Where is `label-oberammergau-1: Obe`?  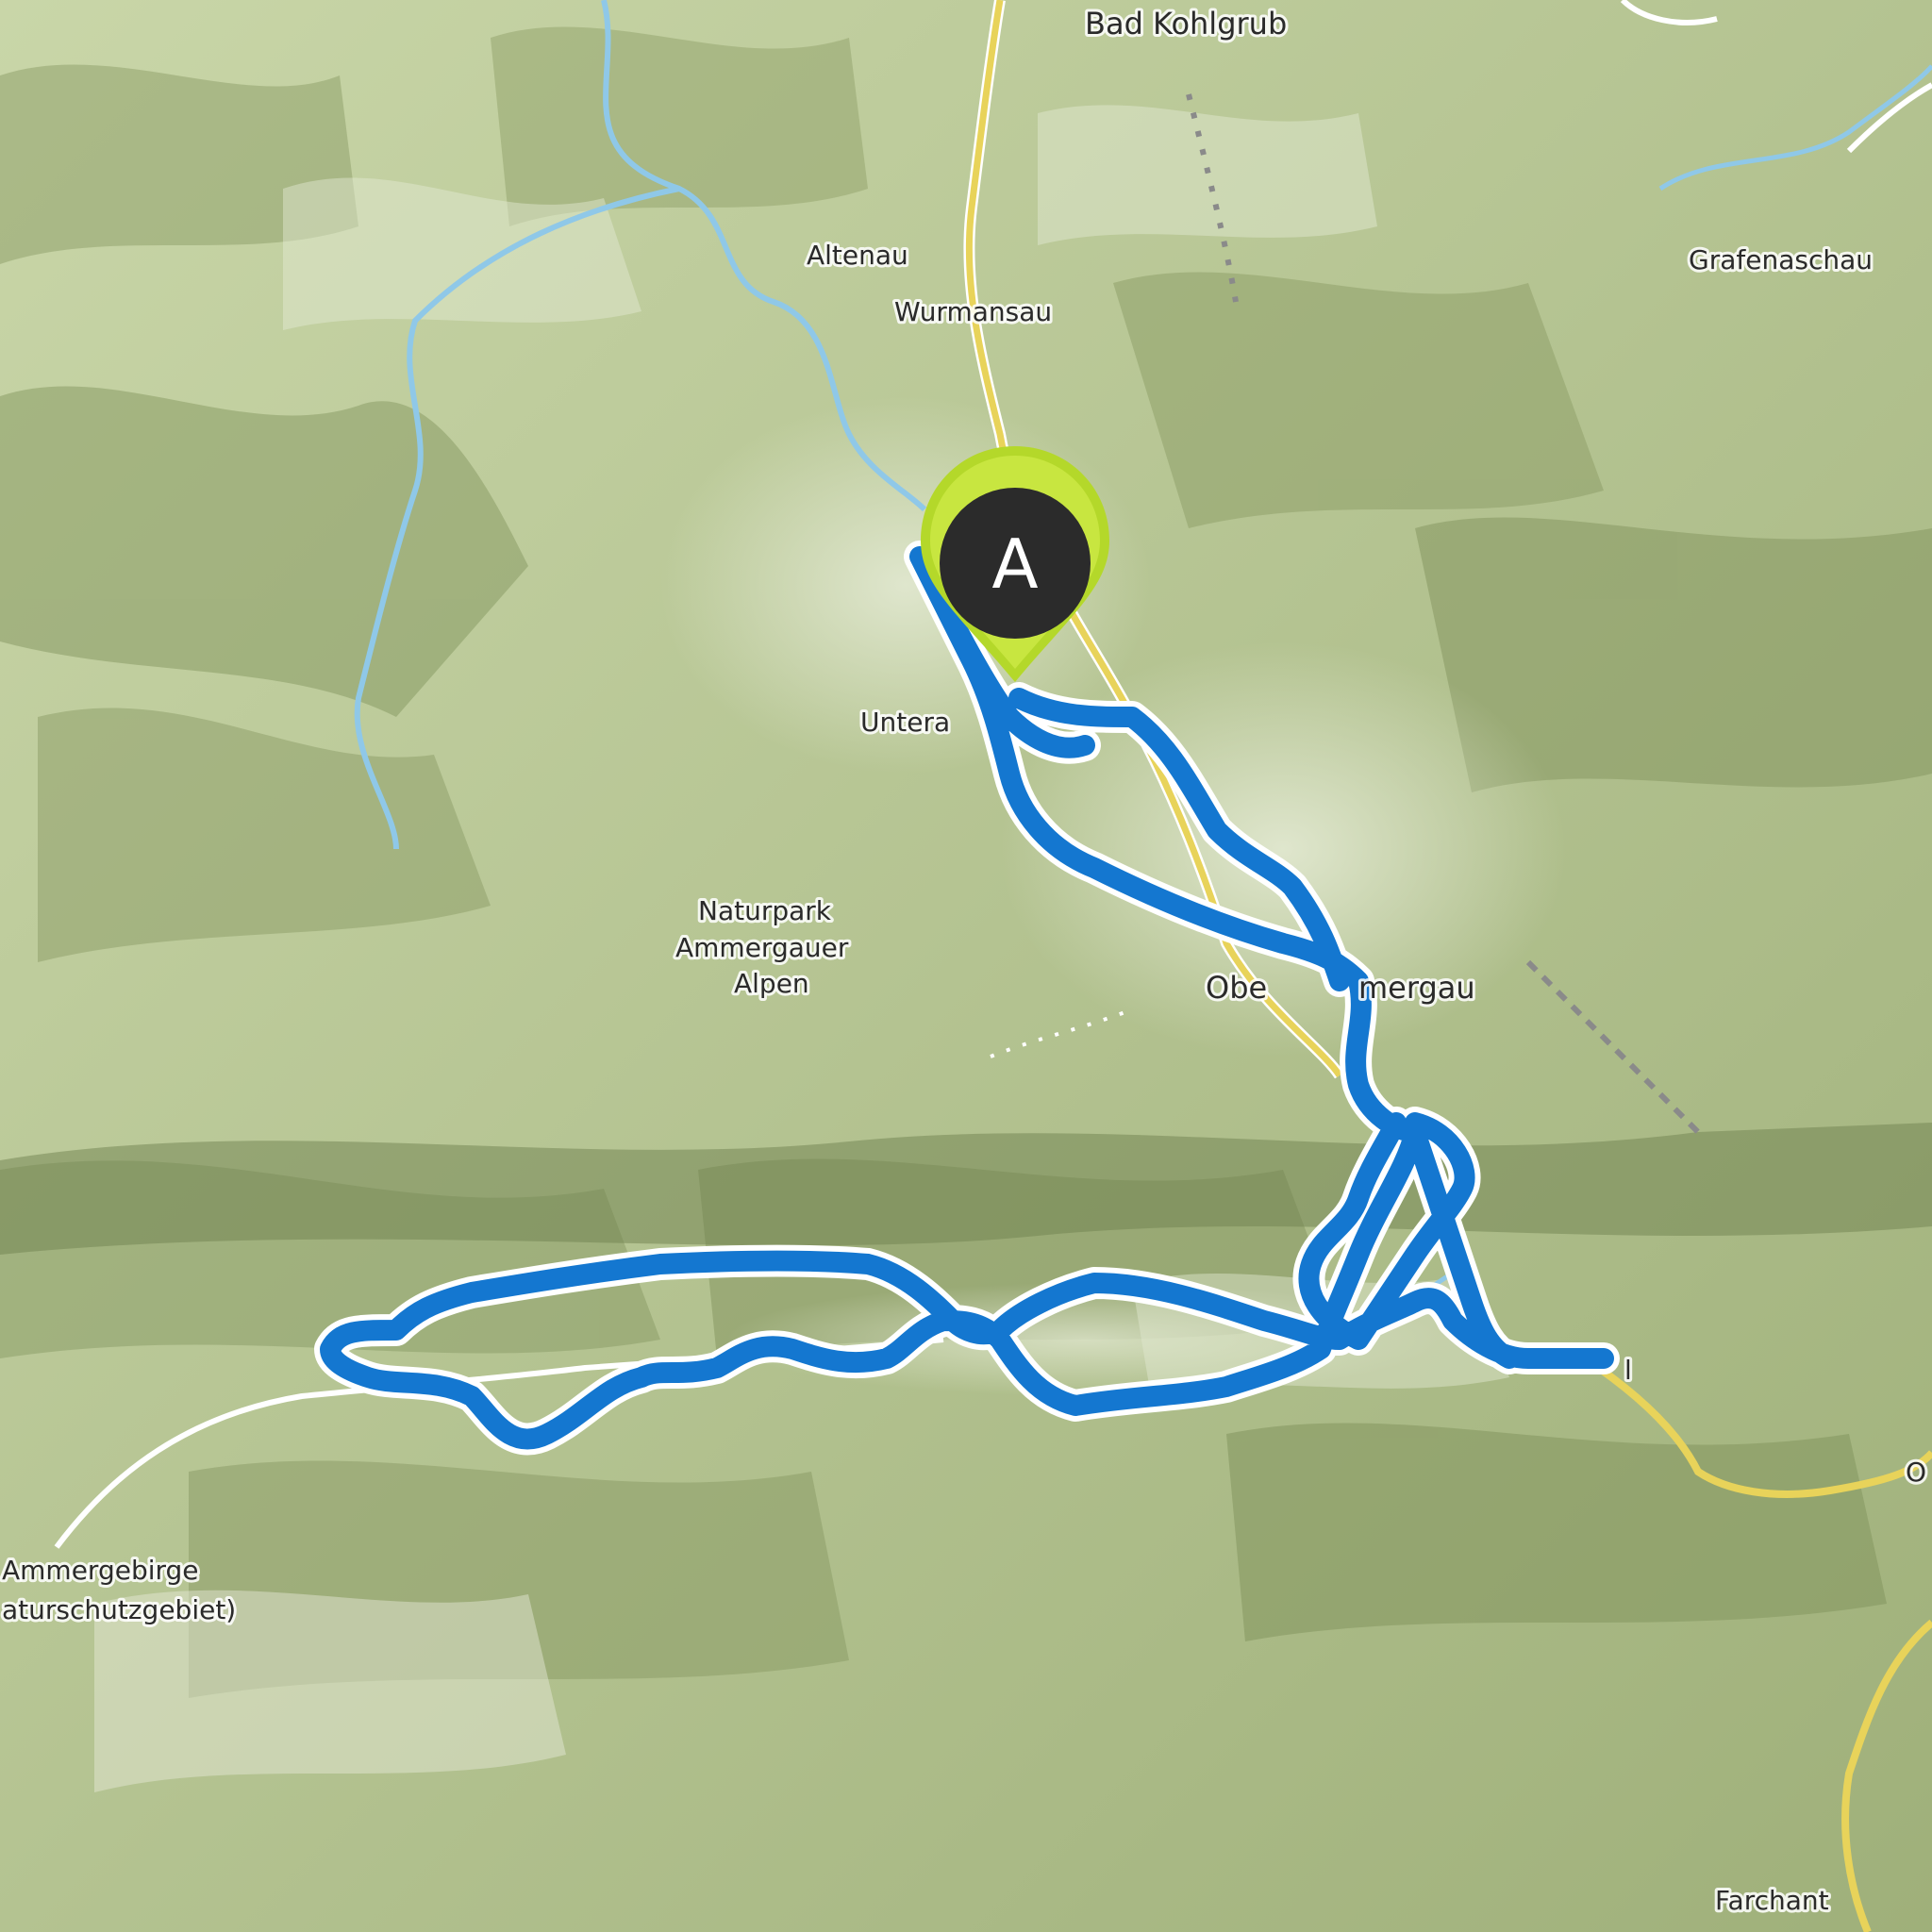 label-oberammergau-1: Obe is located at coordinates (1236, 988).